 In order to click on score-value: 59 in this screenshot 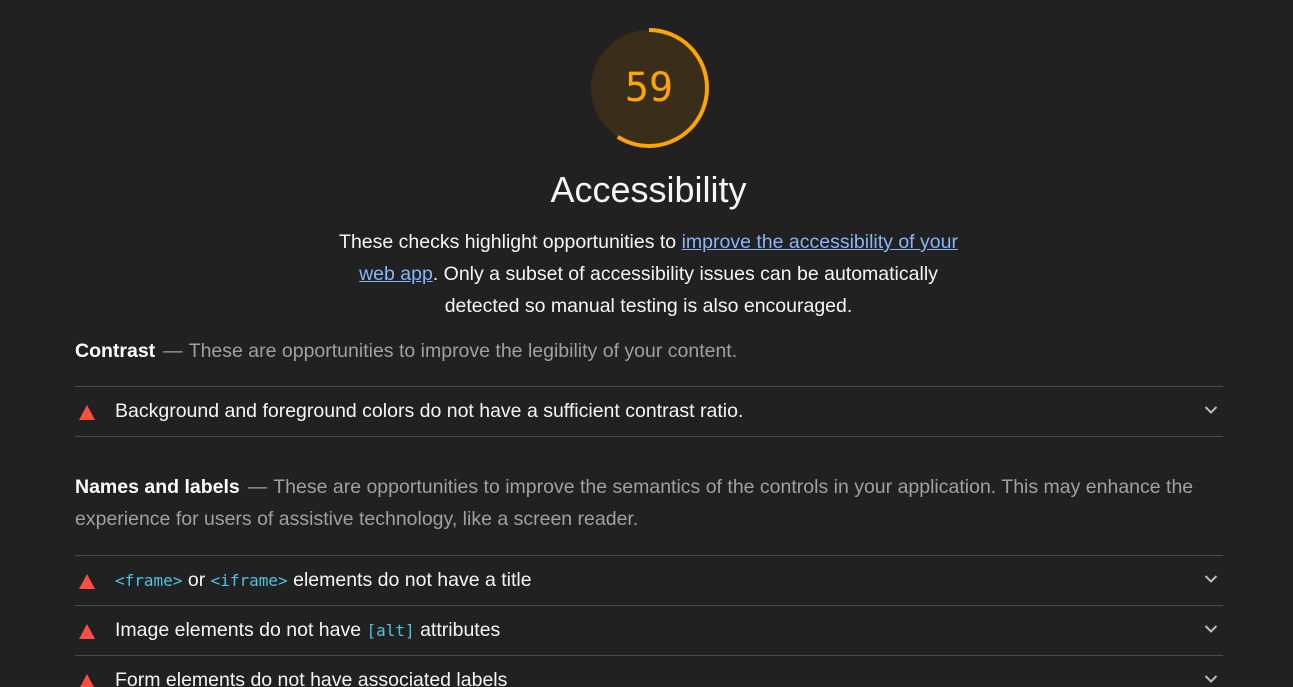, I will do `click(649, 88)`.